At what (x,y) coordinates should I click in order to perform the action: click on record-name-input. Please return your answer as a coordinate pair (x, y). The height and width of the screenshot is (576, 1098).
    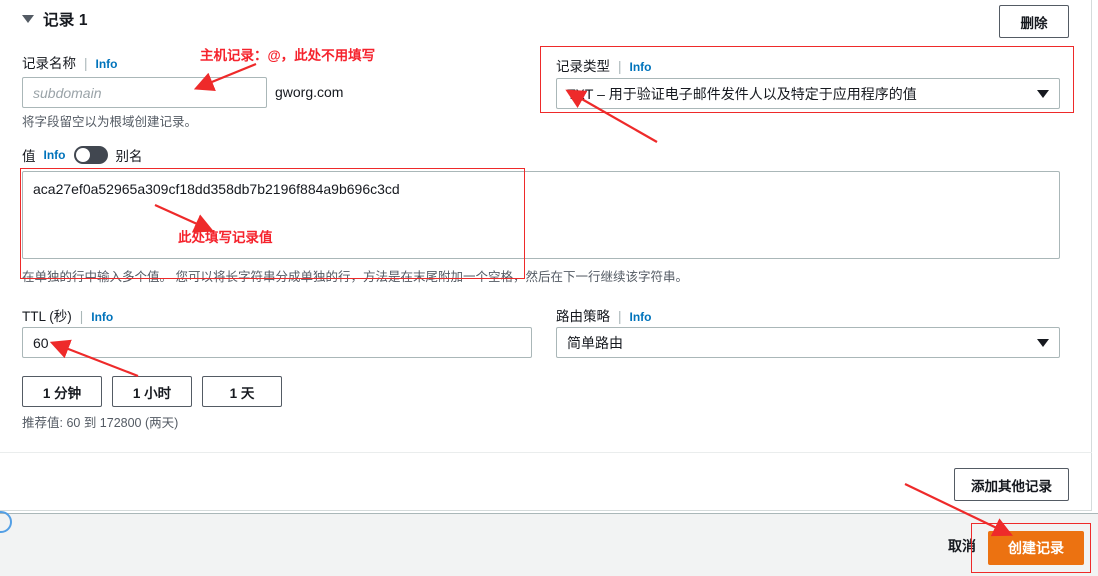
    Looking at the image, I should click on (144, 92).